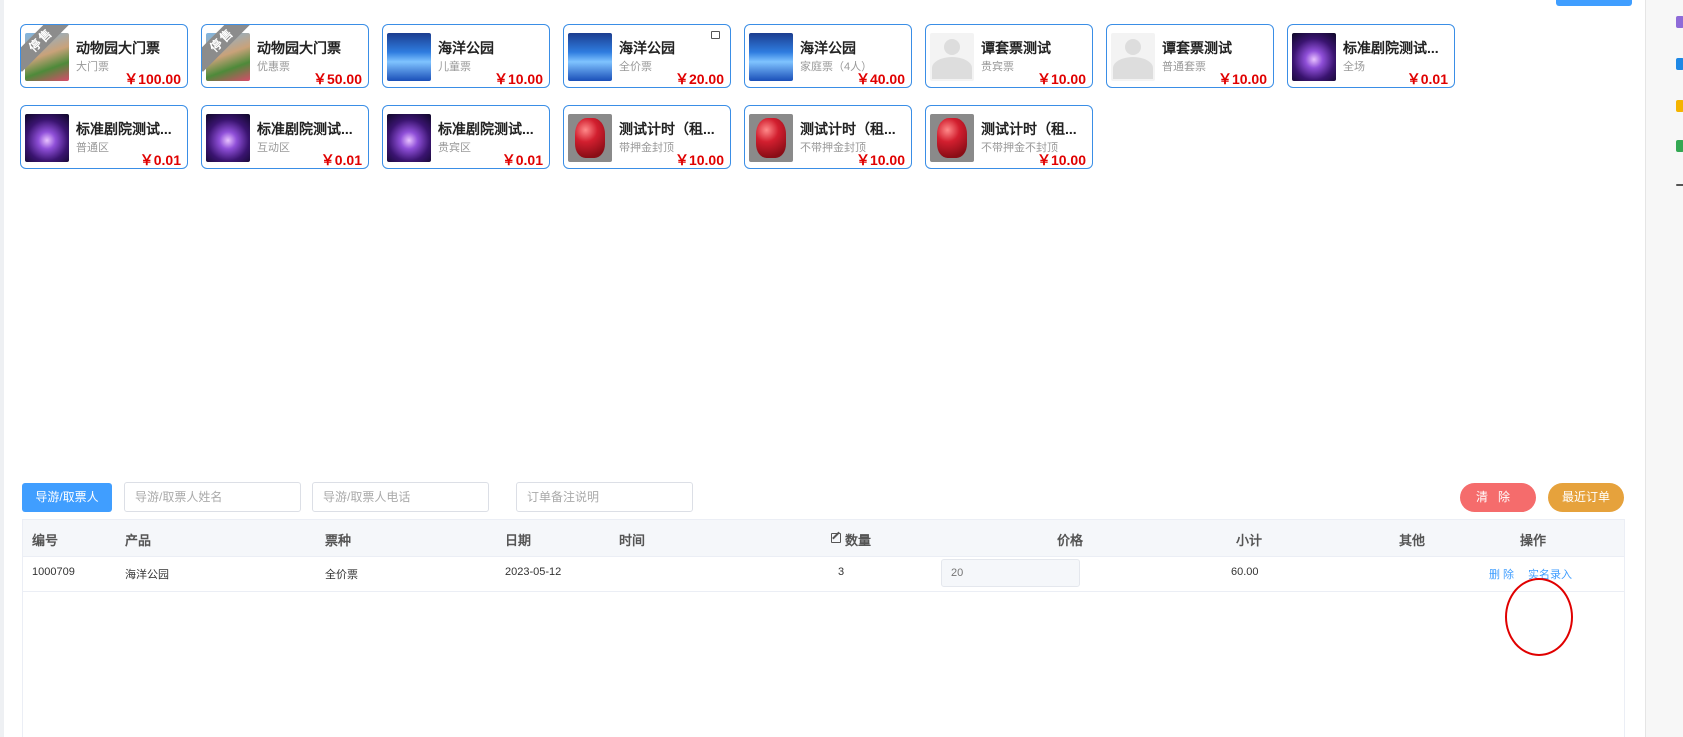 This screenshot has width=1683, height=737. What do you see at coordinates (604, 497) in the screenshot?
I see `order-remark-input` at bounding box center [604, 497].